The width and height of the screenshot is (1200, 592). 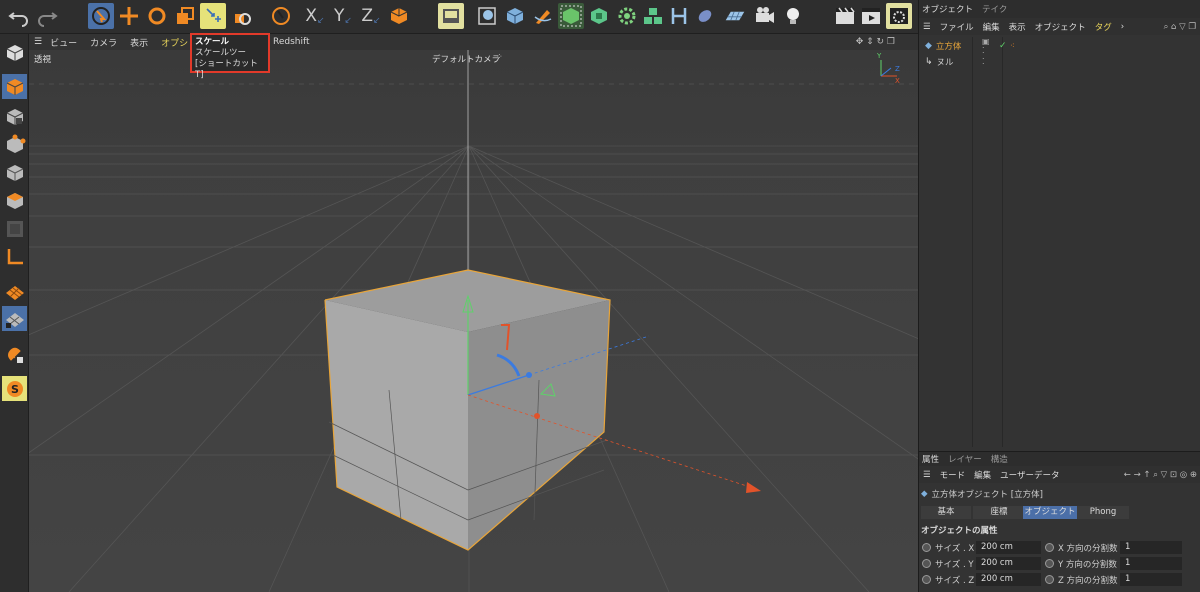 I want to click on left-toolbar: S, so click(x=14, y=313).